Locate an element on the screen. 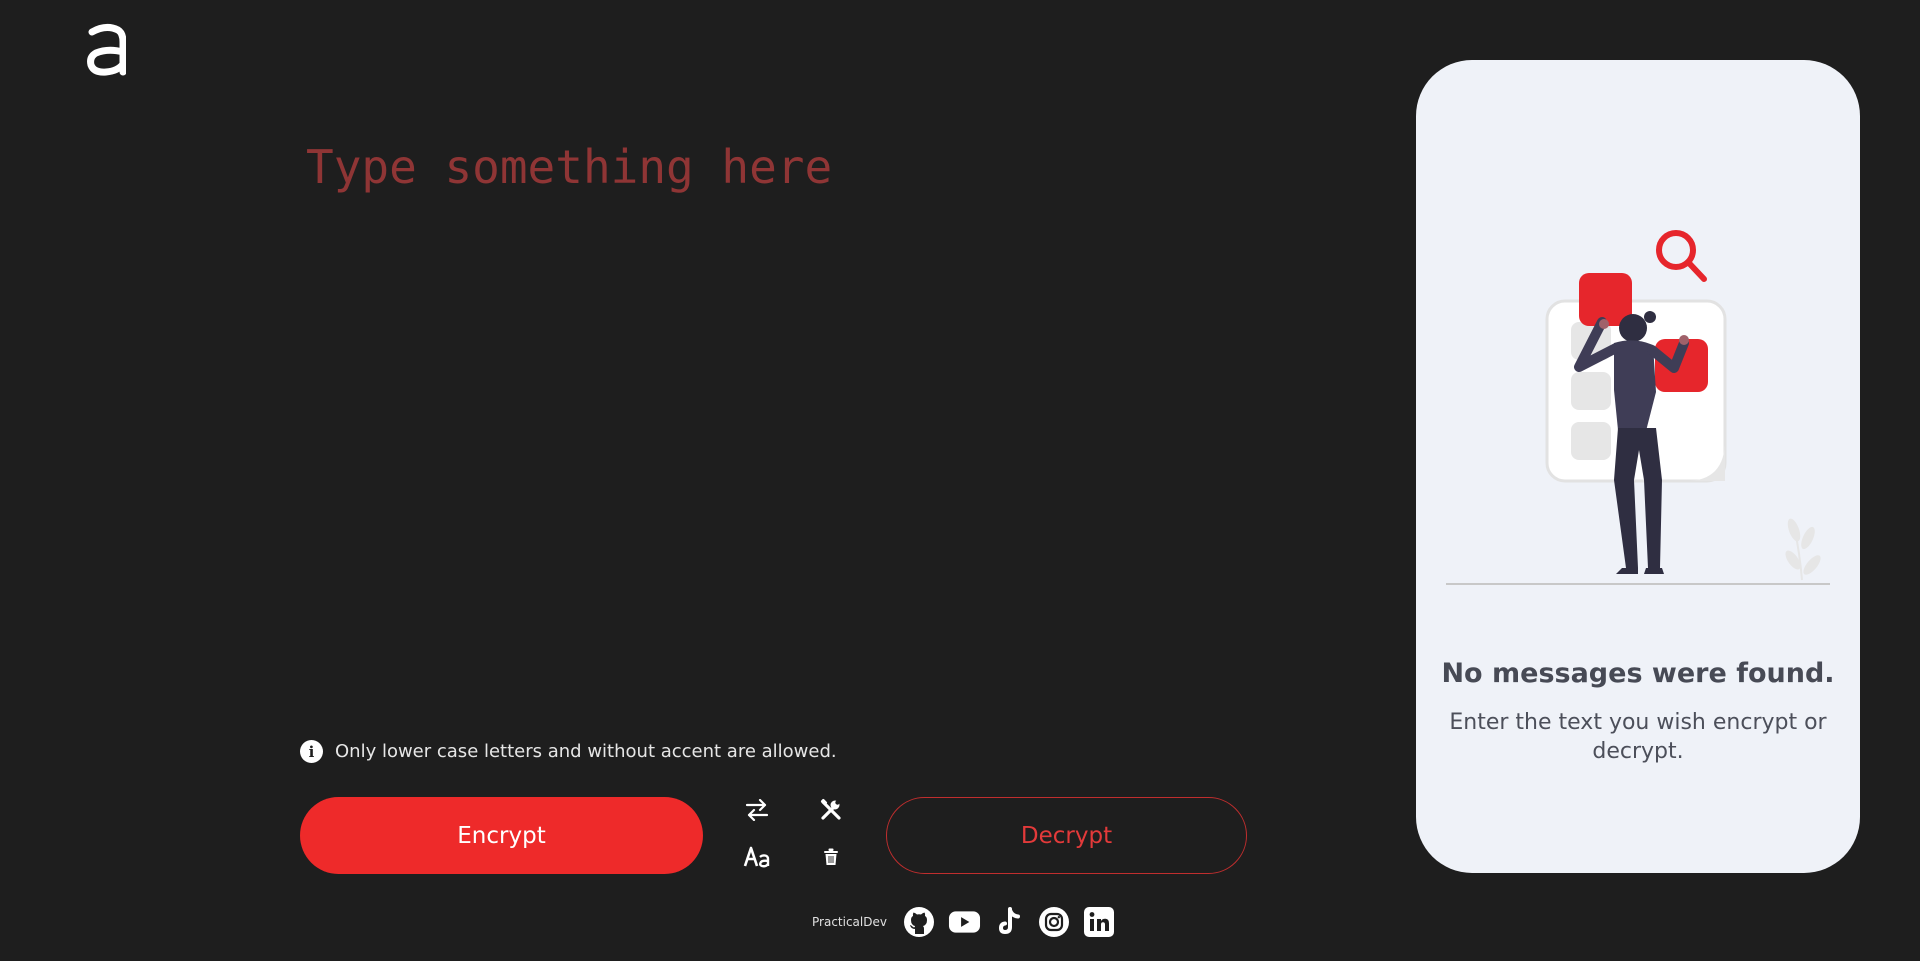  swap-icon is located at coordinates (757, 810).